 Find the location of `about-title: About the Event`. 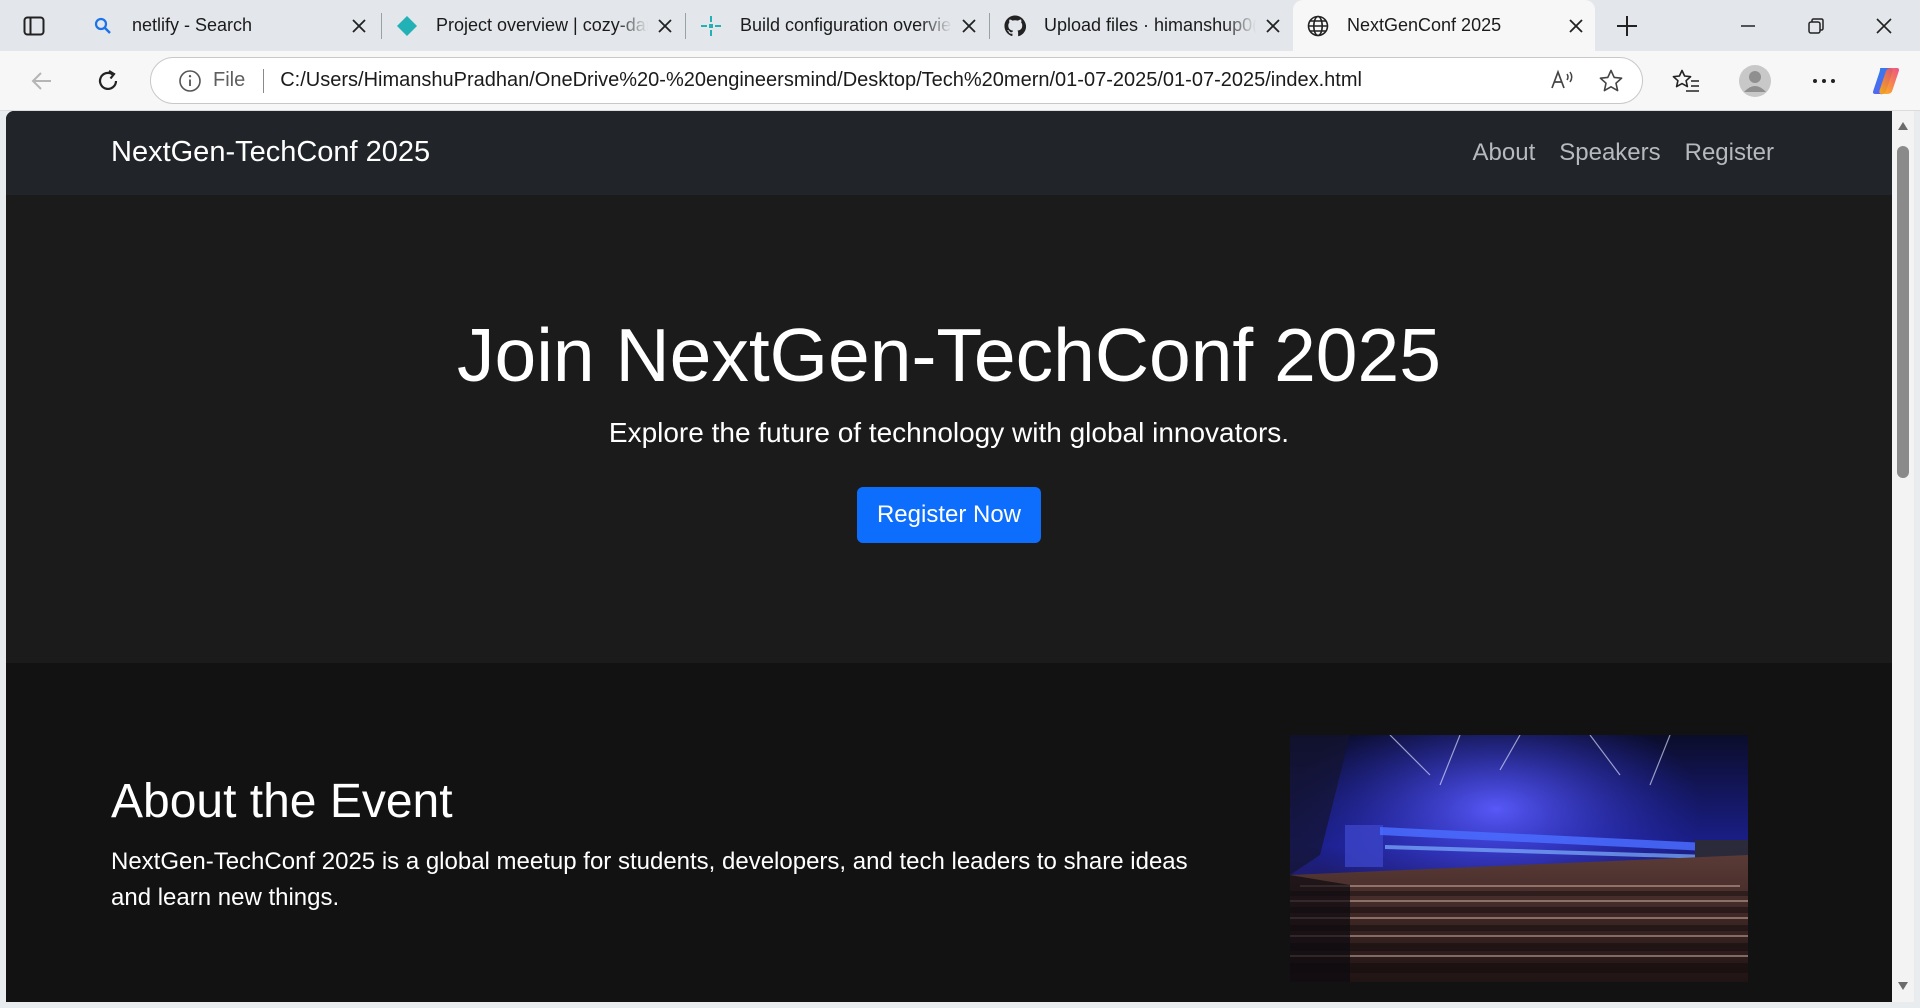

about-title: About the Event is located at coordinates (282, 801).